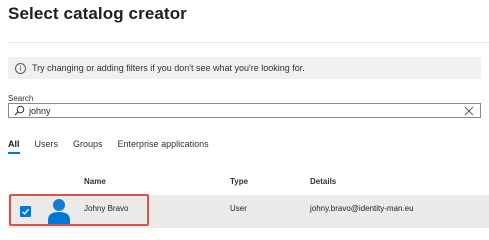  What do you see at coordinates (97, 13) in the screenshot?
I see `page-title: Select catalog creator` at bounding box center [97, 13].